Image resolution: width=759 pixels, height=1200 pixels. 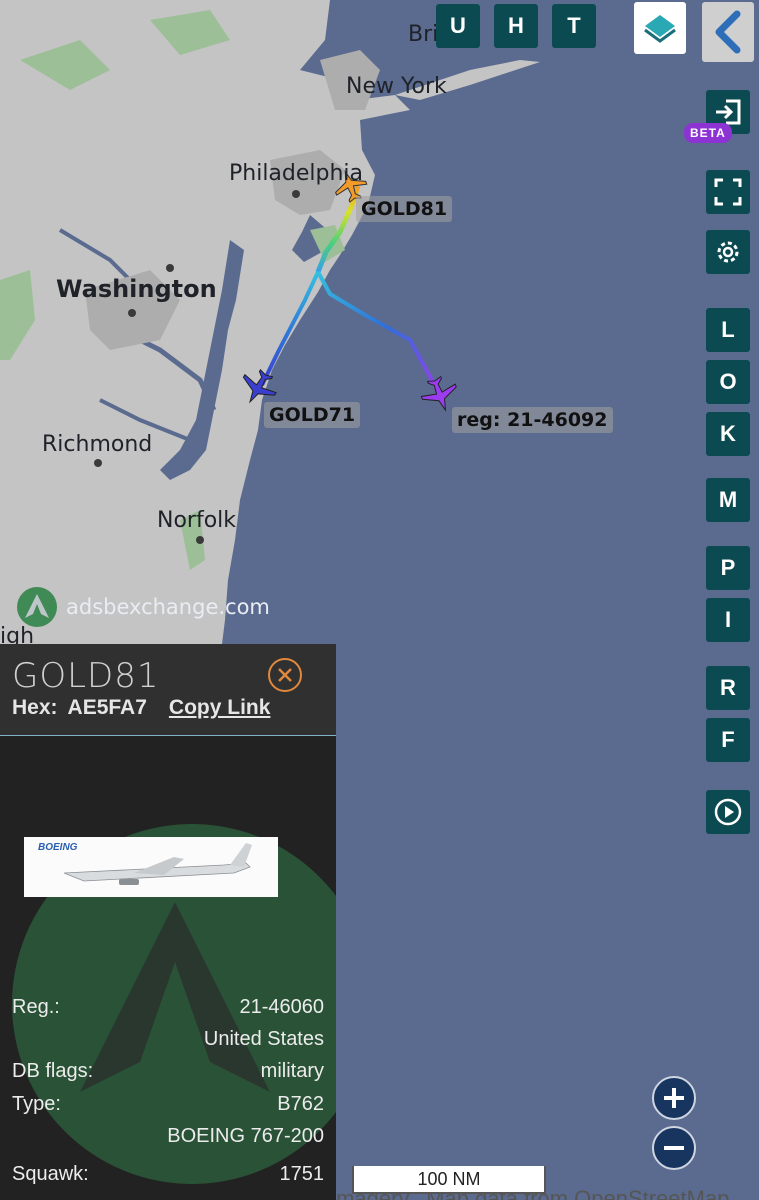 I want to click on fullscreen-icon, so click(x=728, y=192).